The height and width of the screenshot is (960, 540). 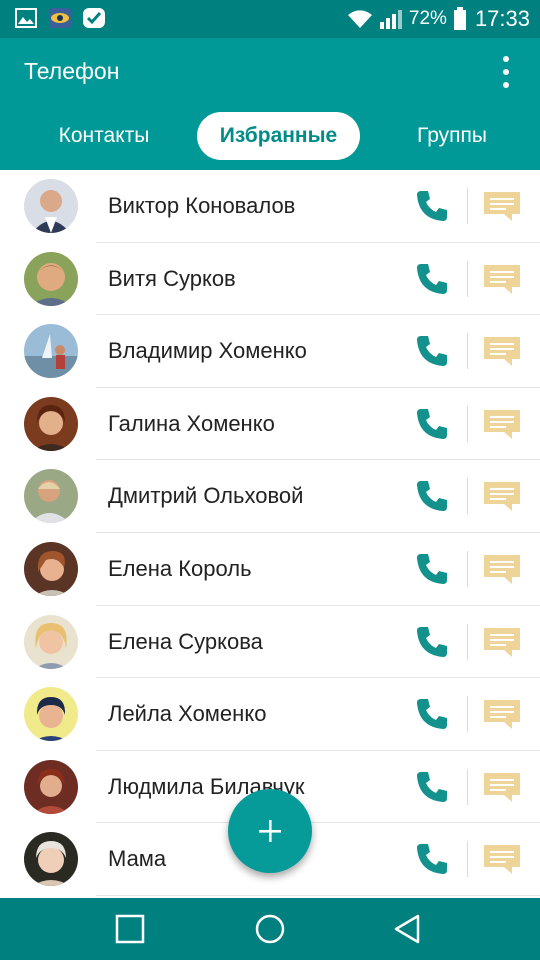 I want to click on list-item: Витя Сурков, so click(x=270, y=279).